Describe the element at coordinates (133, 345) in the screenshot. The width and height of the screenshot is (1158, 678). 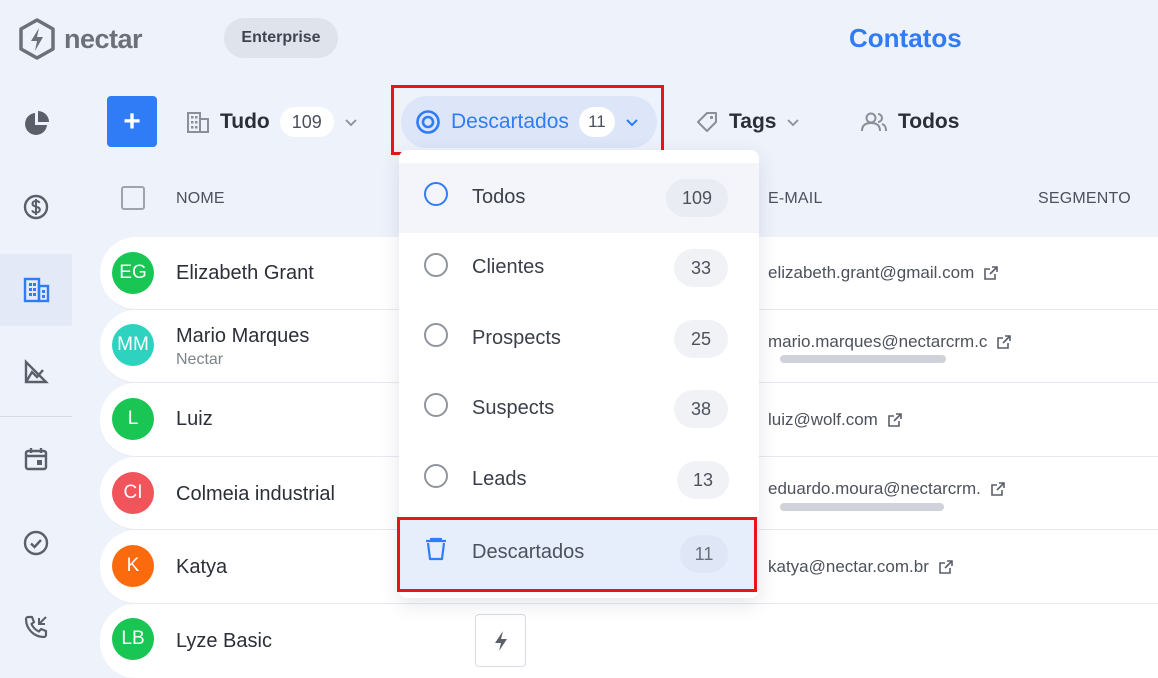
I see `avatar: MM` at that location.